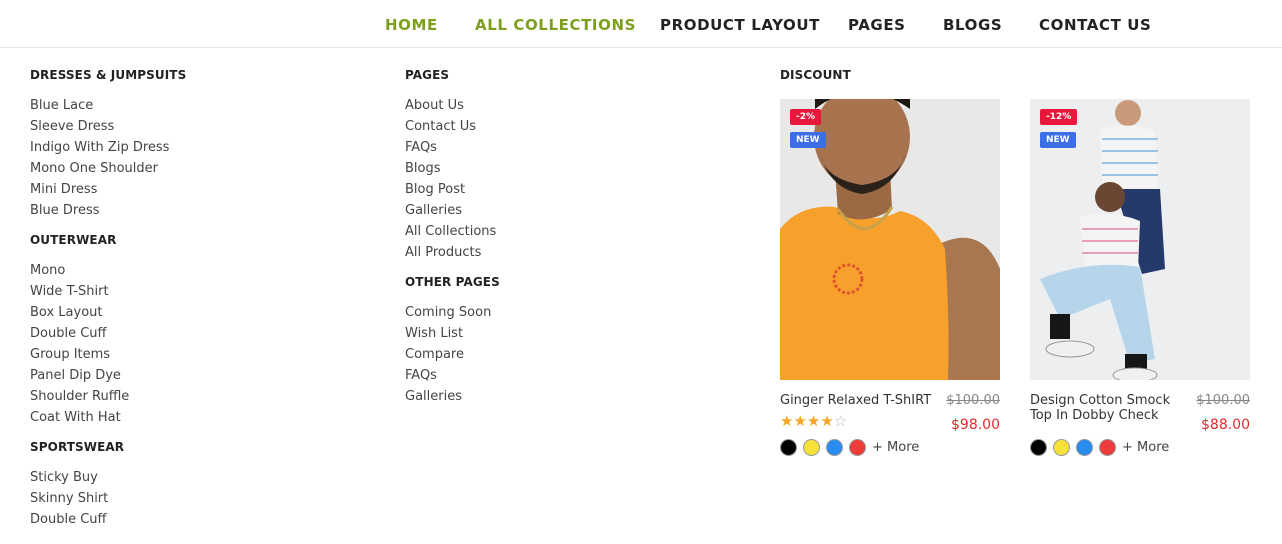 The width and height of the screenshot is (1282, 544). What do you see at coordinates (108, 375) in the screenshot?
I see `menu-link: Panel Dip Dye` at bounding box center [108, 375].